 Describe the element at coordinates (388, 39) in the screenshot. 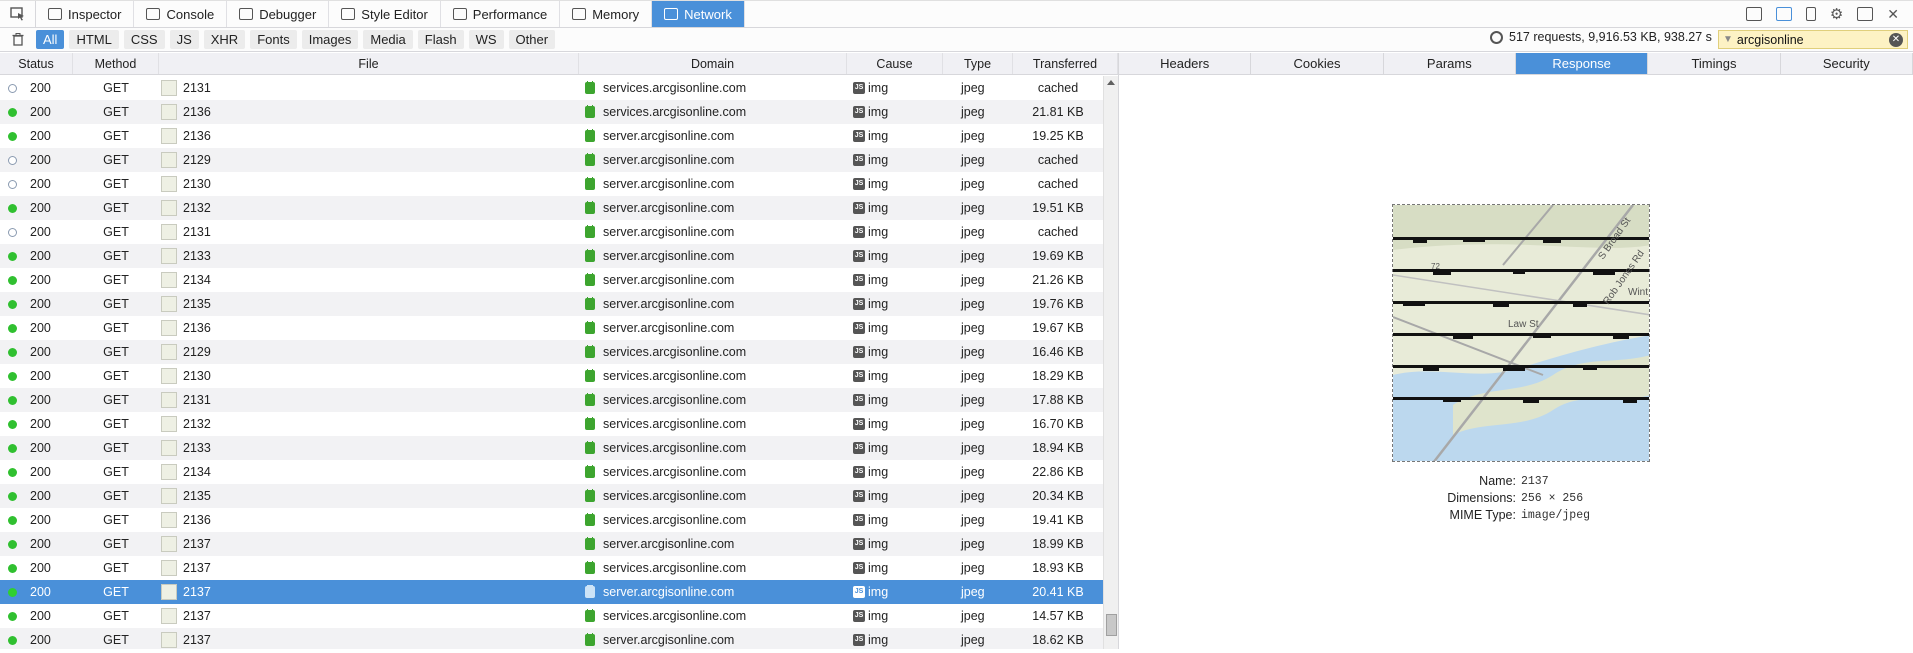

I see `filter-media-button: Media` at that location.